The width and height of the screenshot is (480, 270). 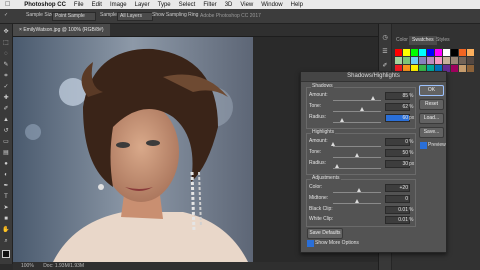 What do you see at coordinates (97, 5) in the screenshot?
I see `menu-edit: Edit` at bounding box center [97, 5].